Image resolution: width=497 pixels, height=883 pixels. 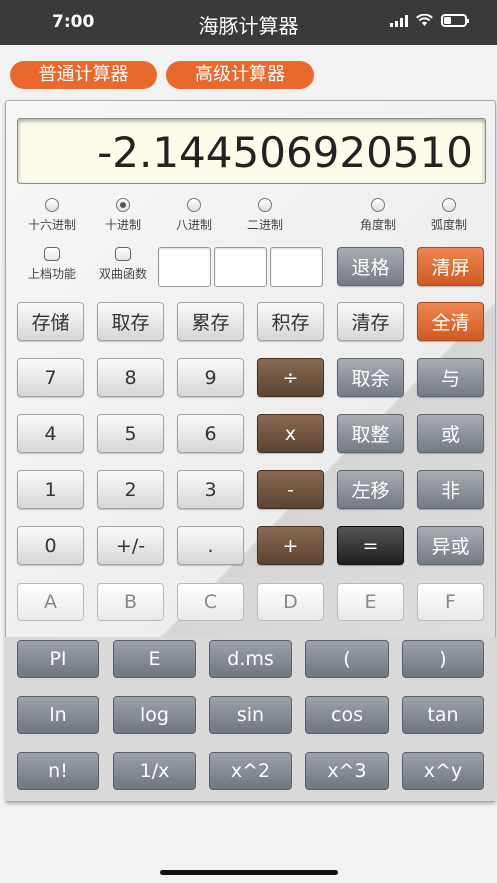 I want to click on minus-button: -, so click(x=290, y=489).